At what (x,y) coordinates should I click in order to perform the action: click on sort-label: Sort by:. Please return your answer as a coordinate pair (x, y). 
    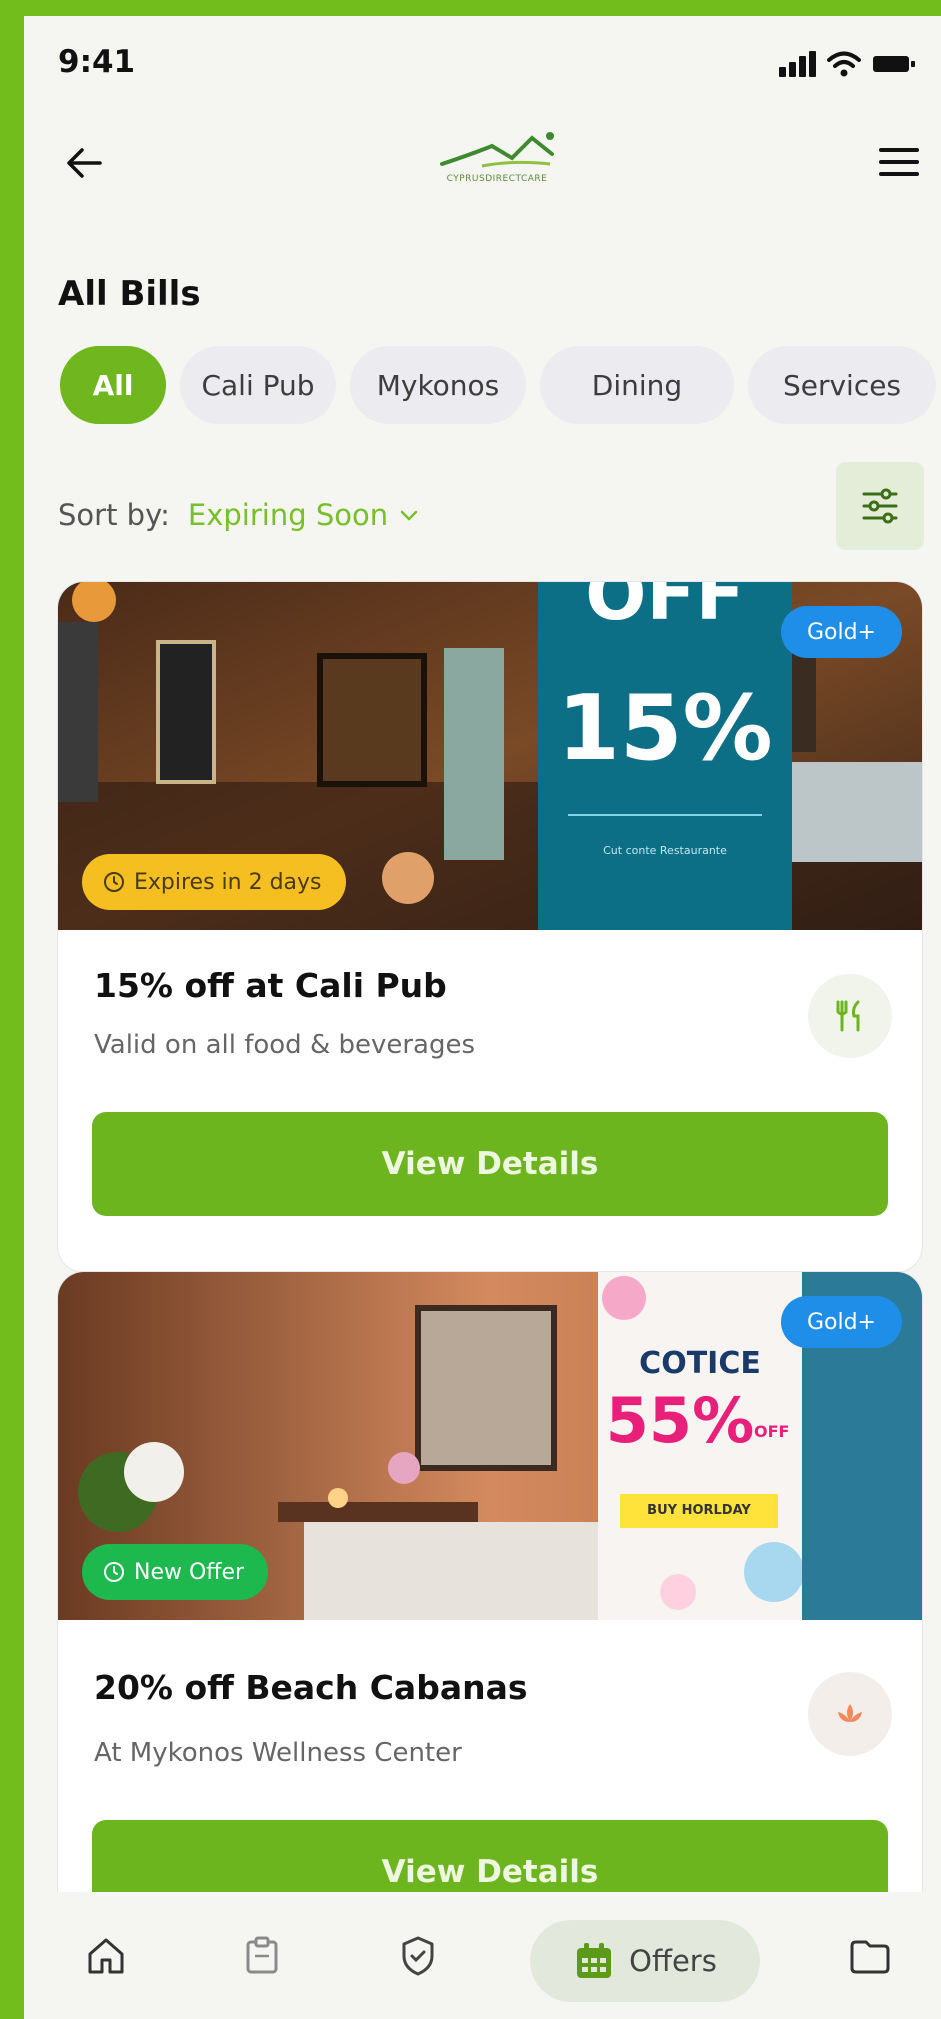
    Looking at the image, I should click on (114, 515).